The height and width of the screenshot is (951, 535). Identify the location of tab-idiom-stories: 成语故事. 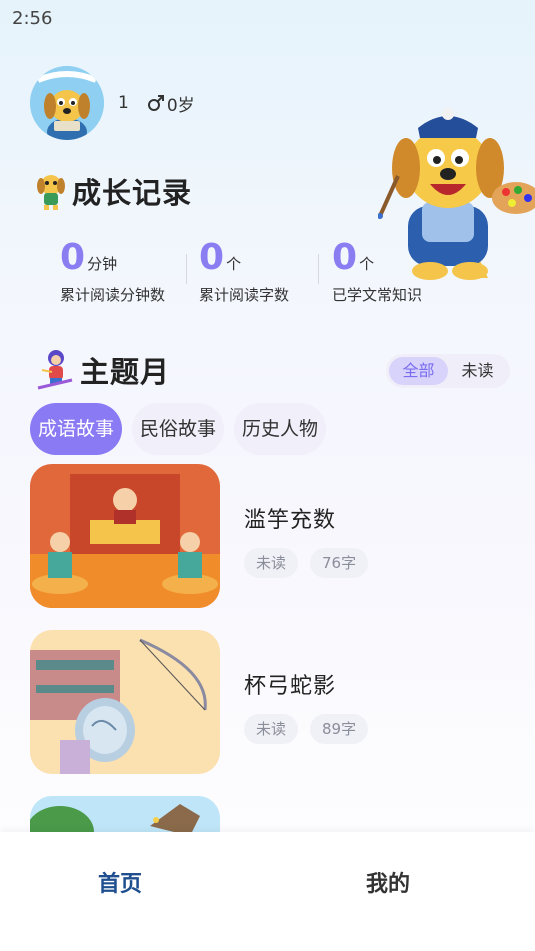
(76, 429).